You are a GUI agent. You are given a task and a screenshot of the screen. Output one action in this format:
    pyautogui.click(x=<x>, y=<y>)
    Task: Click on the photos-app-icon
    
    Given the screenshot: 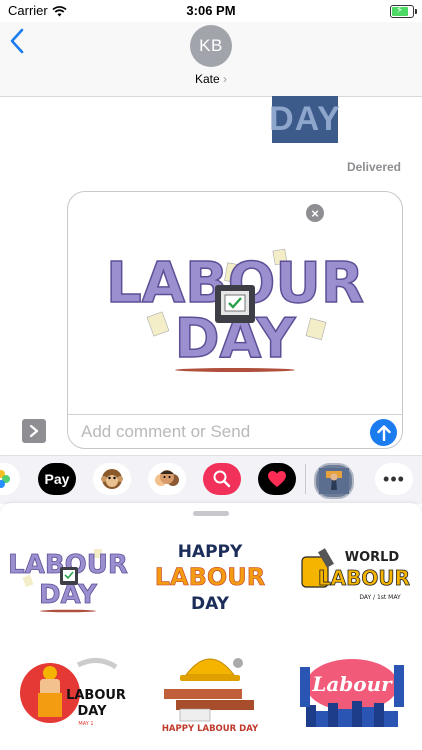 What is the action you would take?
    pyautogui.click(x=10, y=479)
    